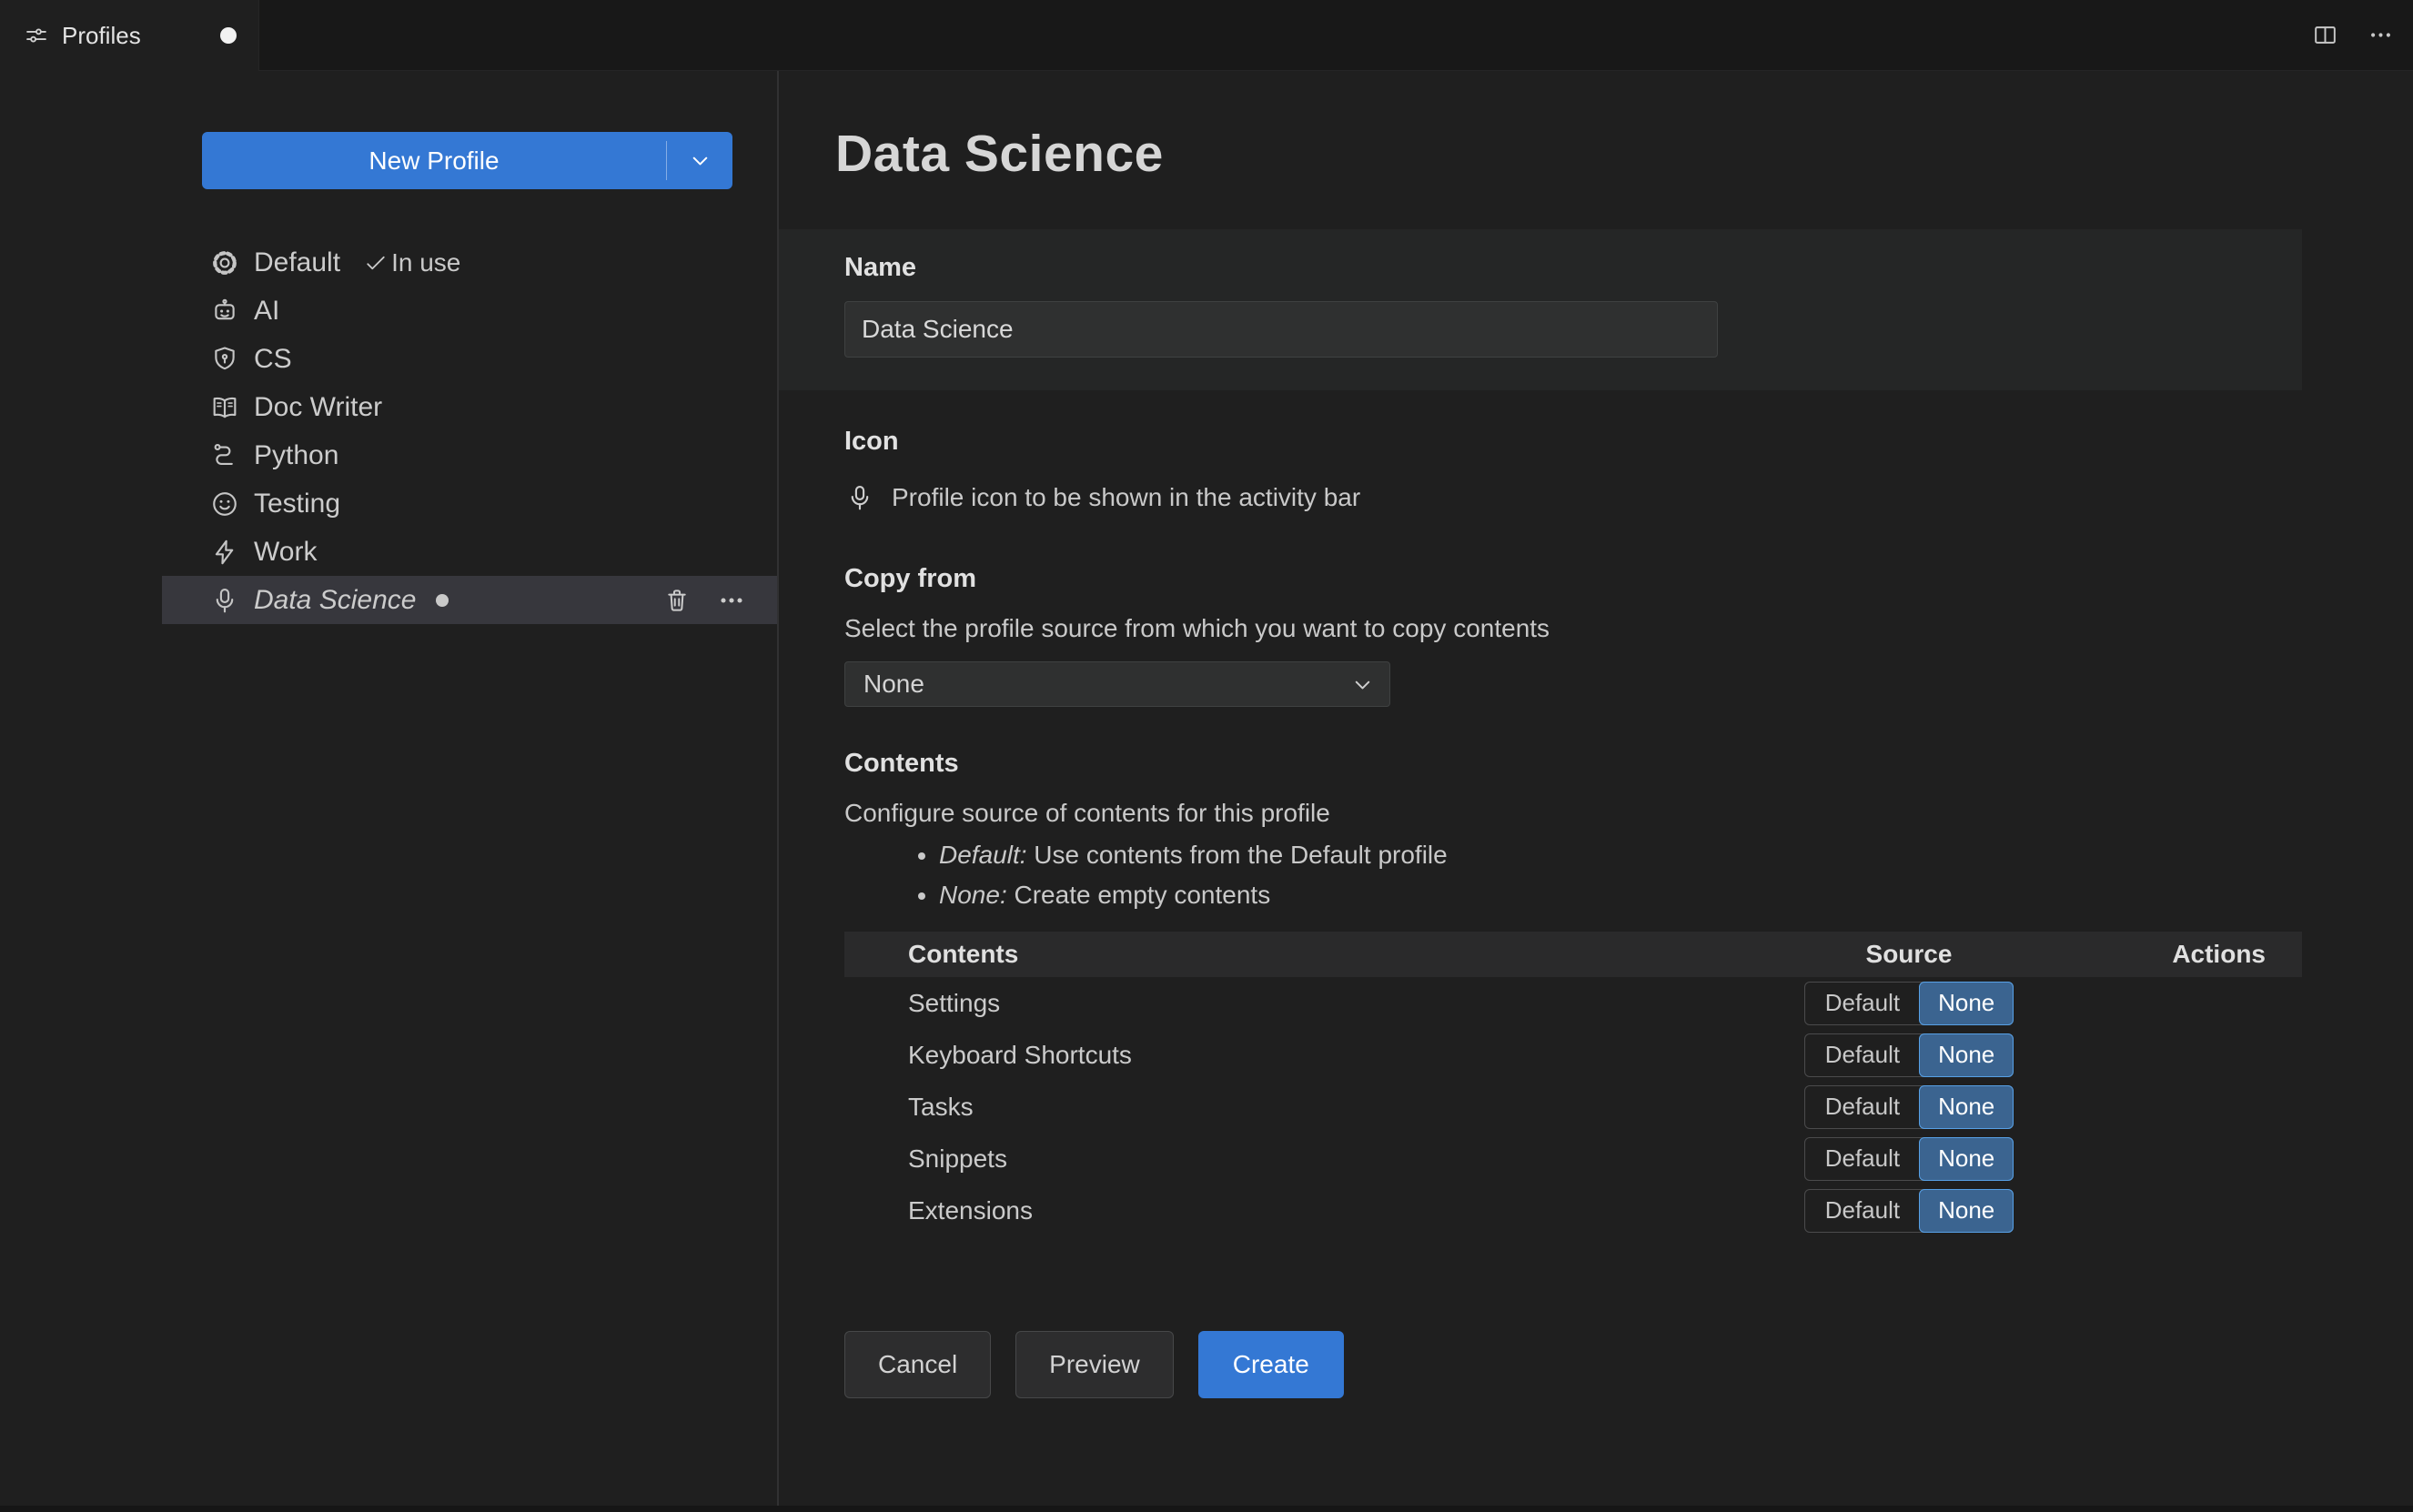 This screenshot has height=1512, width=2413. What do you see at coordinates (225, 408) in the screenshot?
I see `book-icon` at bounding box center [225, 408].